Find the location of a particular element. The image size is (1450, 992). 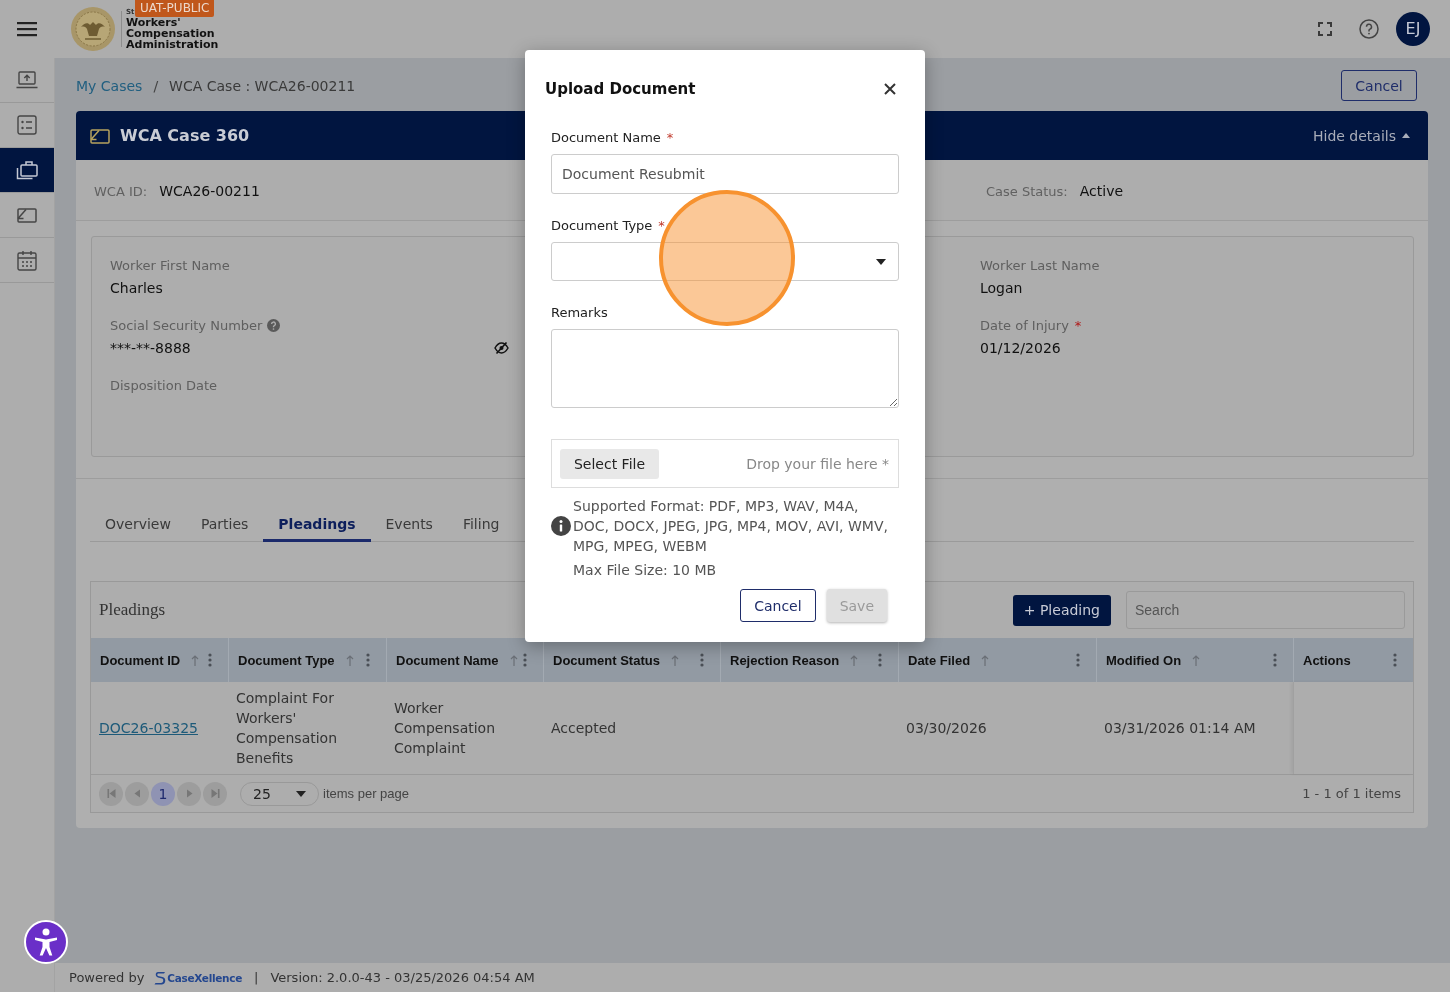

checklist-icon is located at coordinates (27, 125).